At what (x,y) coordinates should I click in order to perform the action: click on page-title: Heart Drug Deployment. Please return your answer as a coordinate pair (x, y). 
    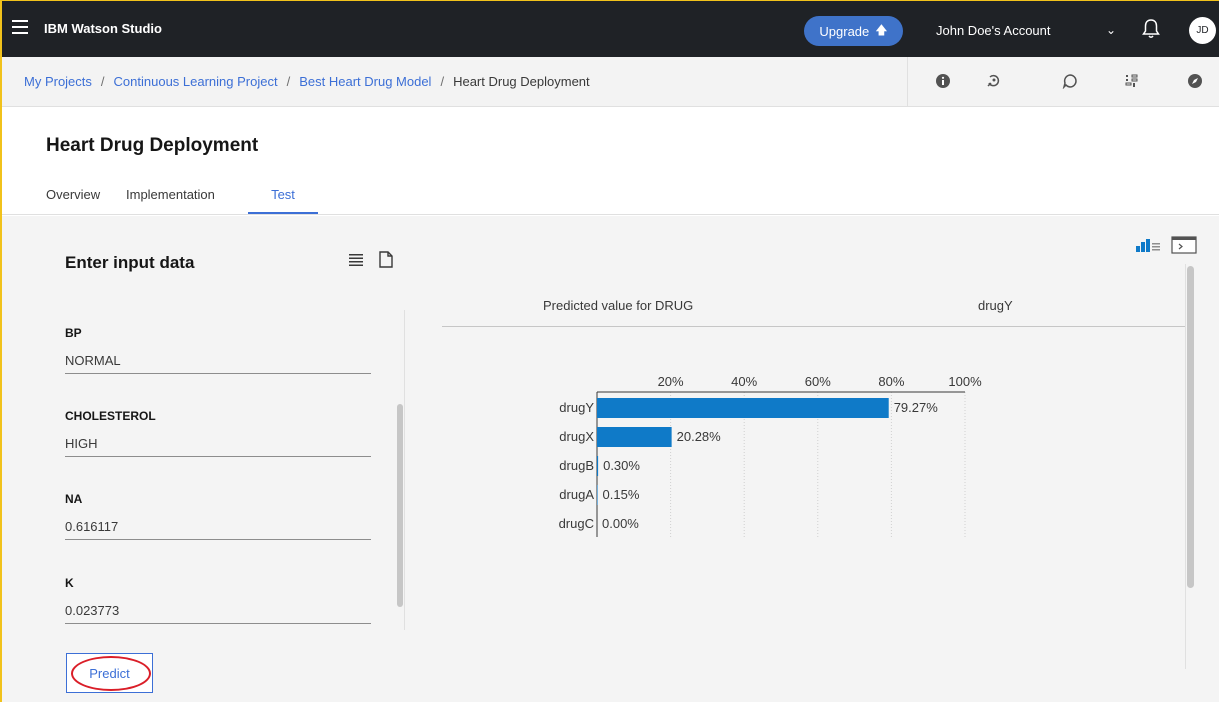
    Looking at the image, I should click on (152, 145).